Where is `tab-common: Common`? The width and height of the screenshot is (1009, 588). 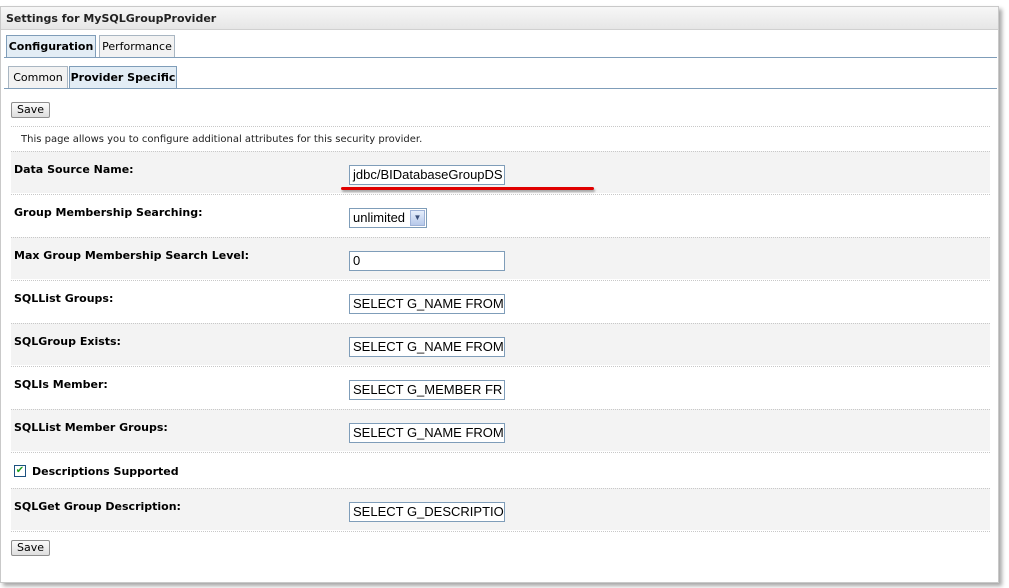 tab-common: Common is located at coordinates (38, 77).